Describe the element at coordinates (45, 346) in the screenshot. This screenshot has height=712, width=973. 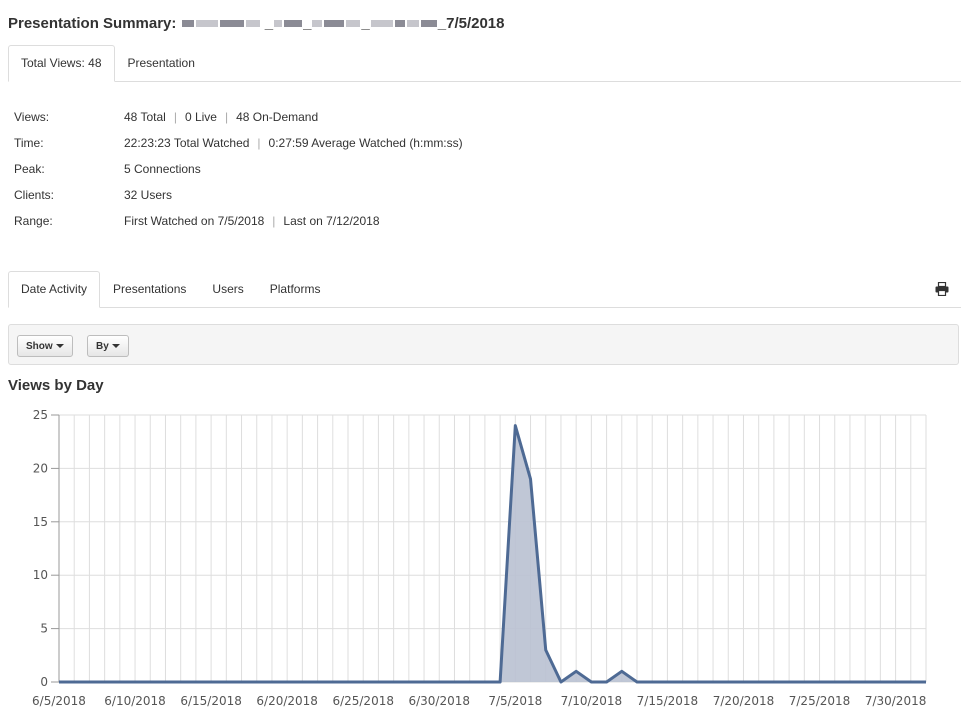
I see `show-dropdown-button: Show` at that location.